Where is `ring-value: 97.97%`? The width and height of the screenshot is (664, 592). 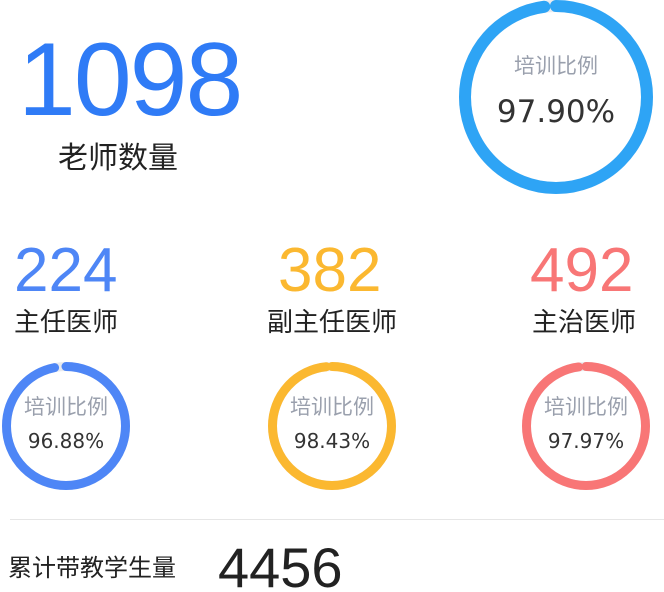
ring-value: 97.97% is located at coordinates (586, 441).